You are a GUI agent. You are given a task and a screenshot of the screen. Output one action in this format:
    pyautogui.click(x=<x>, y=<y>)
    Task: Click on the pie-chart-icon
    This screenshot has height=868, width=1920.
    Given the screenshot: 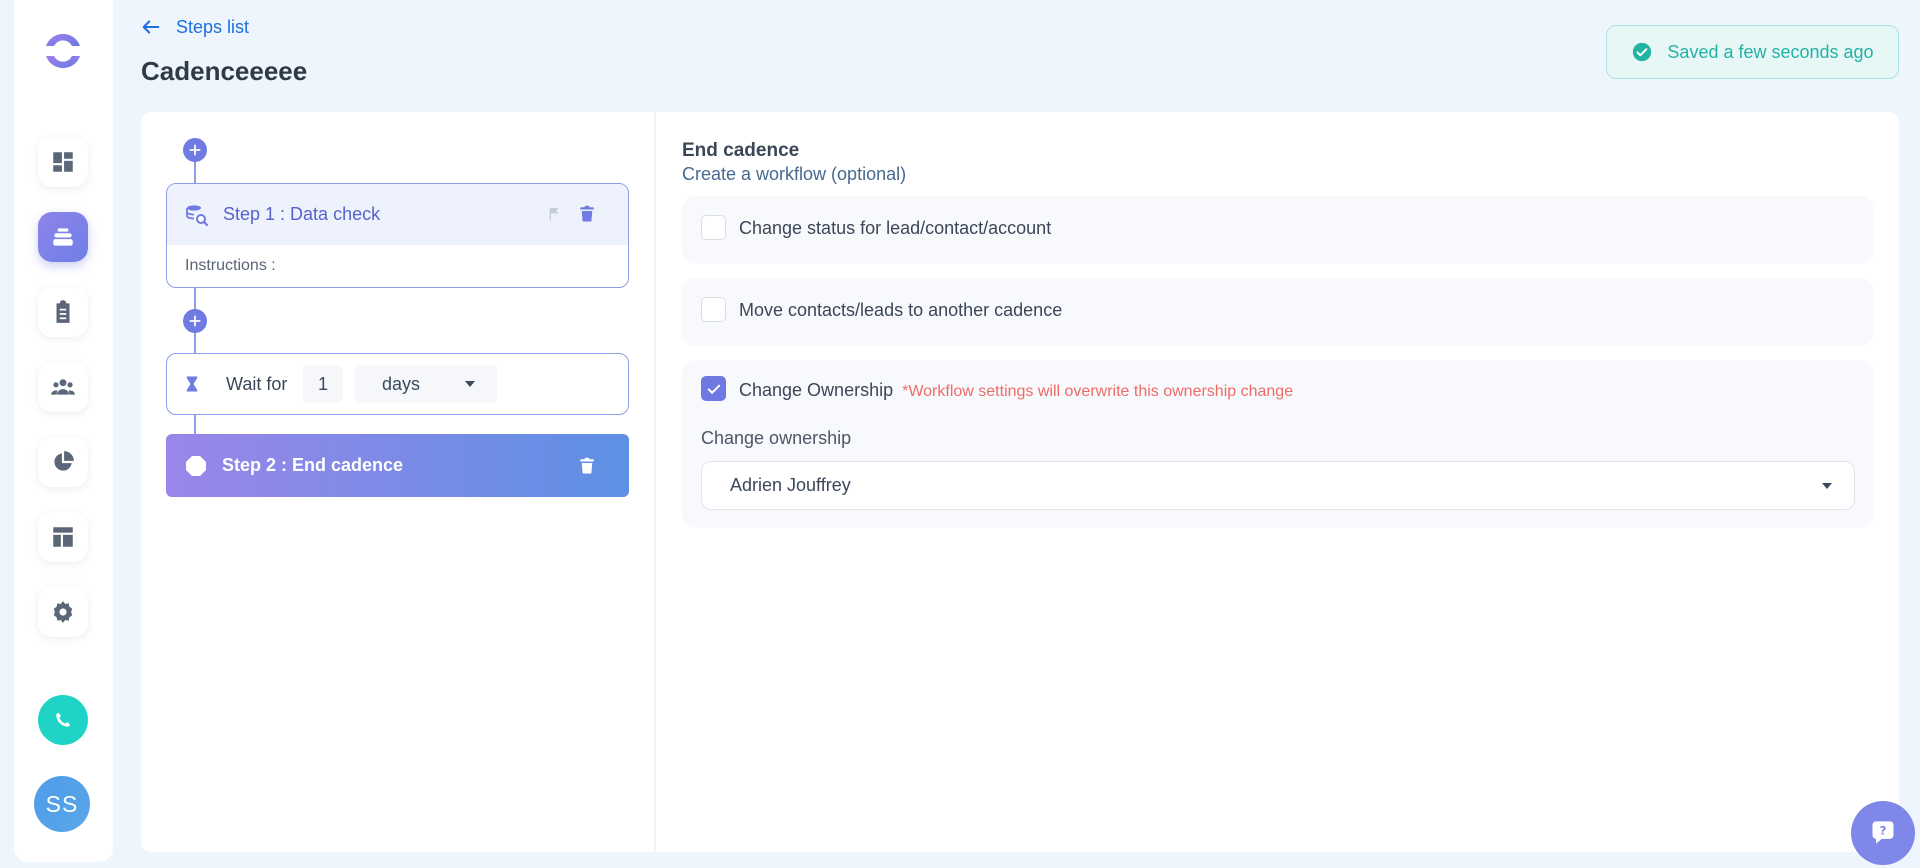 What is the action you would take?
    pyautogui.click(x=64, y=461)
    